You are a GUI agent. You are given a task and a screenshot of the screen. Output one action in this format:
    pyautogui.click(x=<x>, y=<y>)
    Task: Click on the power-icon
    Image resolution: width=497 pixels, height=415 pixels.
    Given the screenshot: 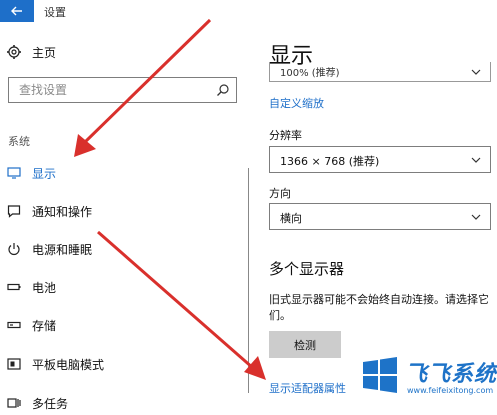 What is the action you would take?
    pyautogui.click(x=14, y=249)
    